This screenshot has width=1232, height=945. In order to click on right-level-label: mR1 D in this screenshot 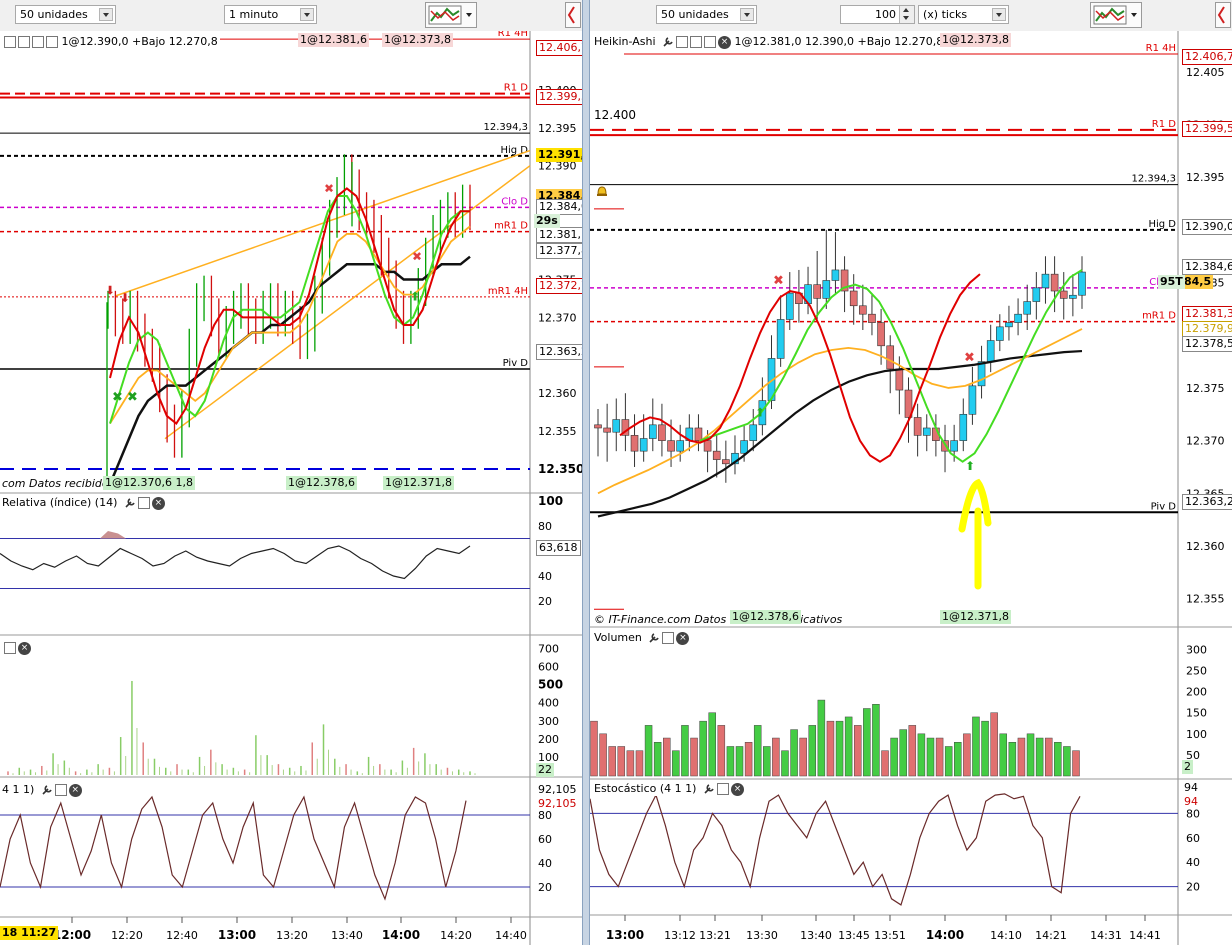, I will do `click(1159, 316)`.